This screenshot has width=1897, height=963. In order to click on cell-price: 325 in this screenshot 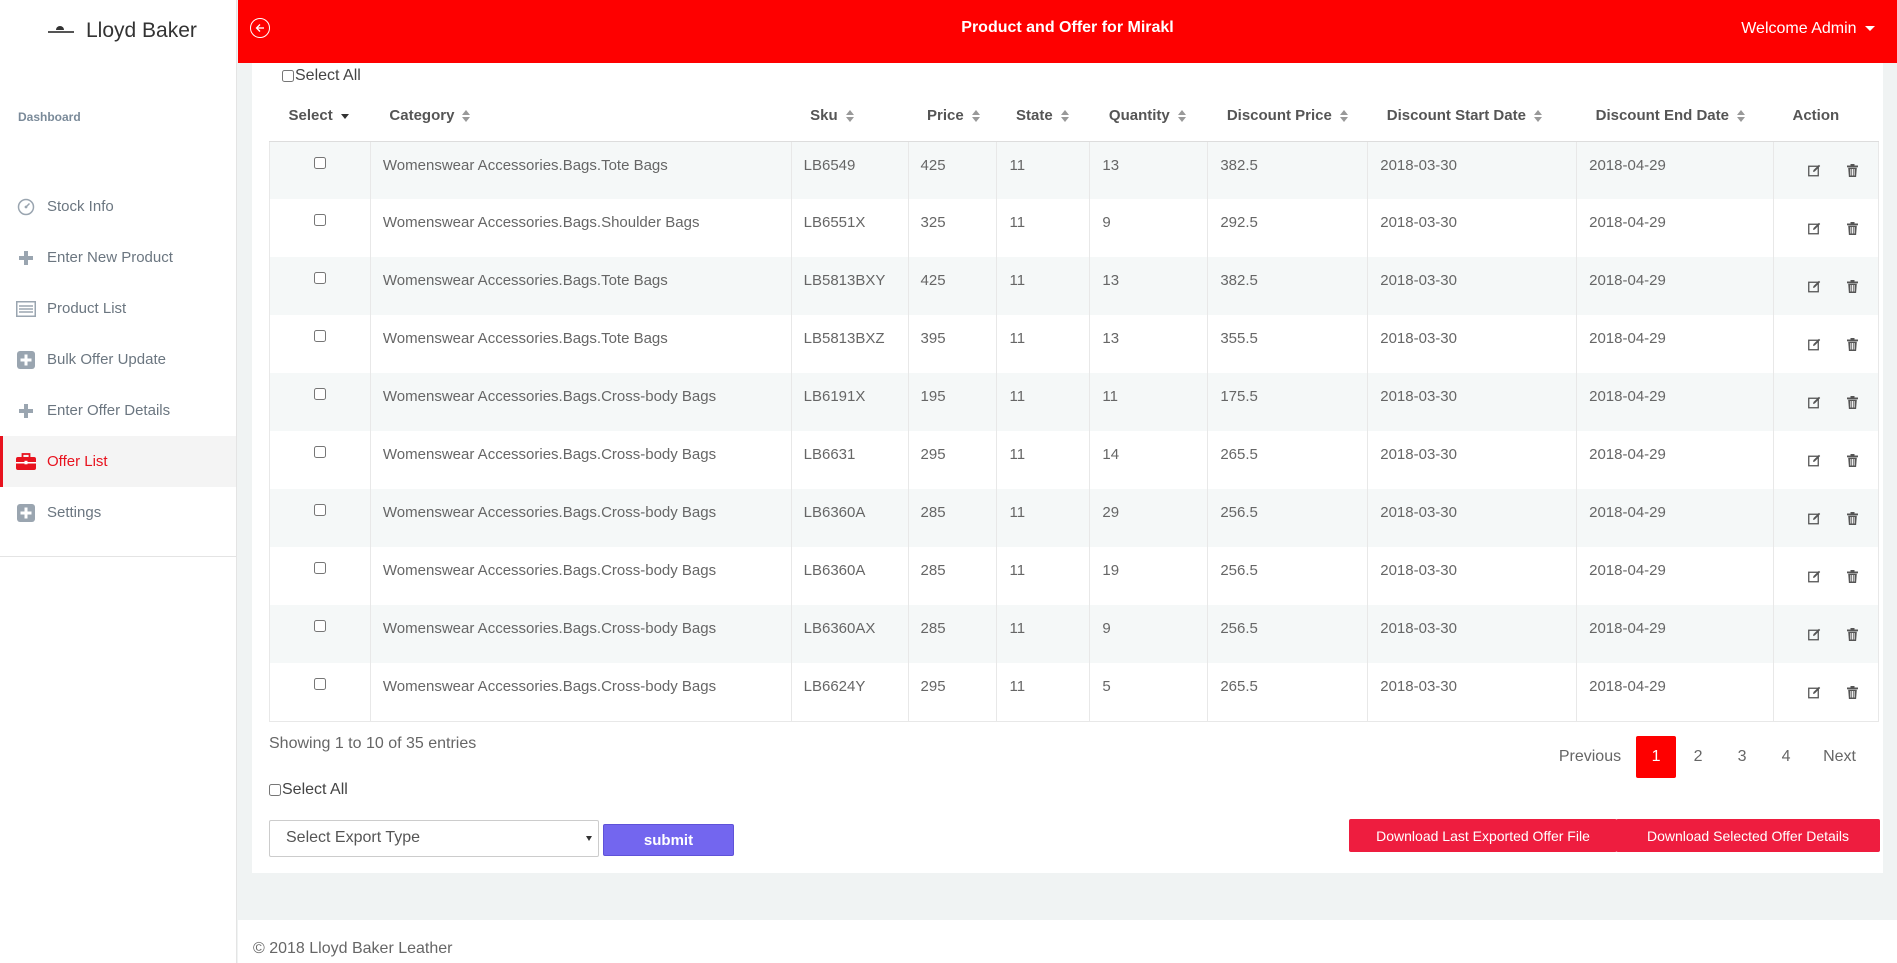, I will do `click(952, 228)`.